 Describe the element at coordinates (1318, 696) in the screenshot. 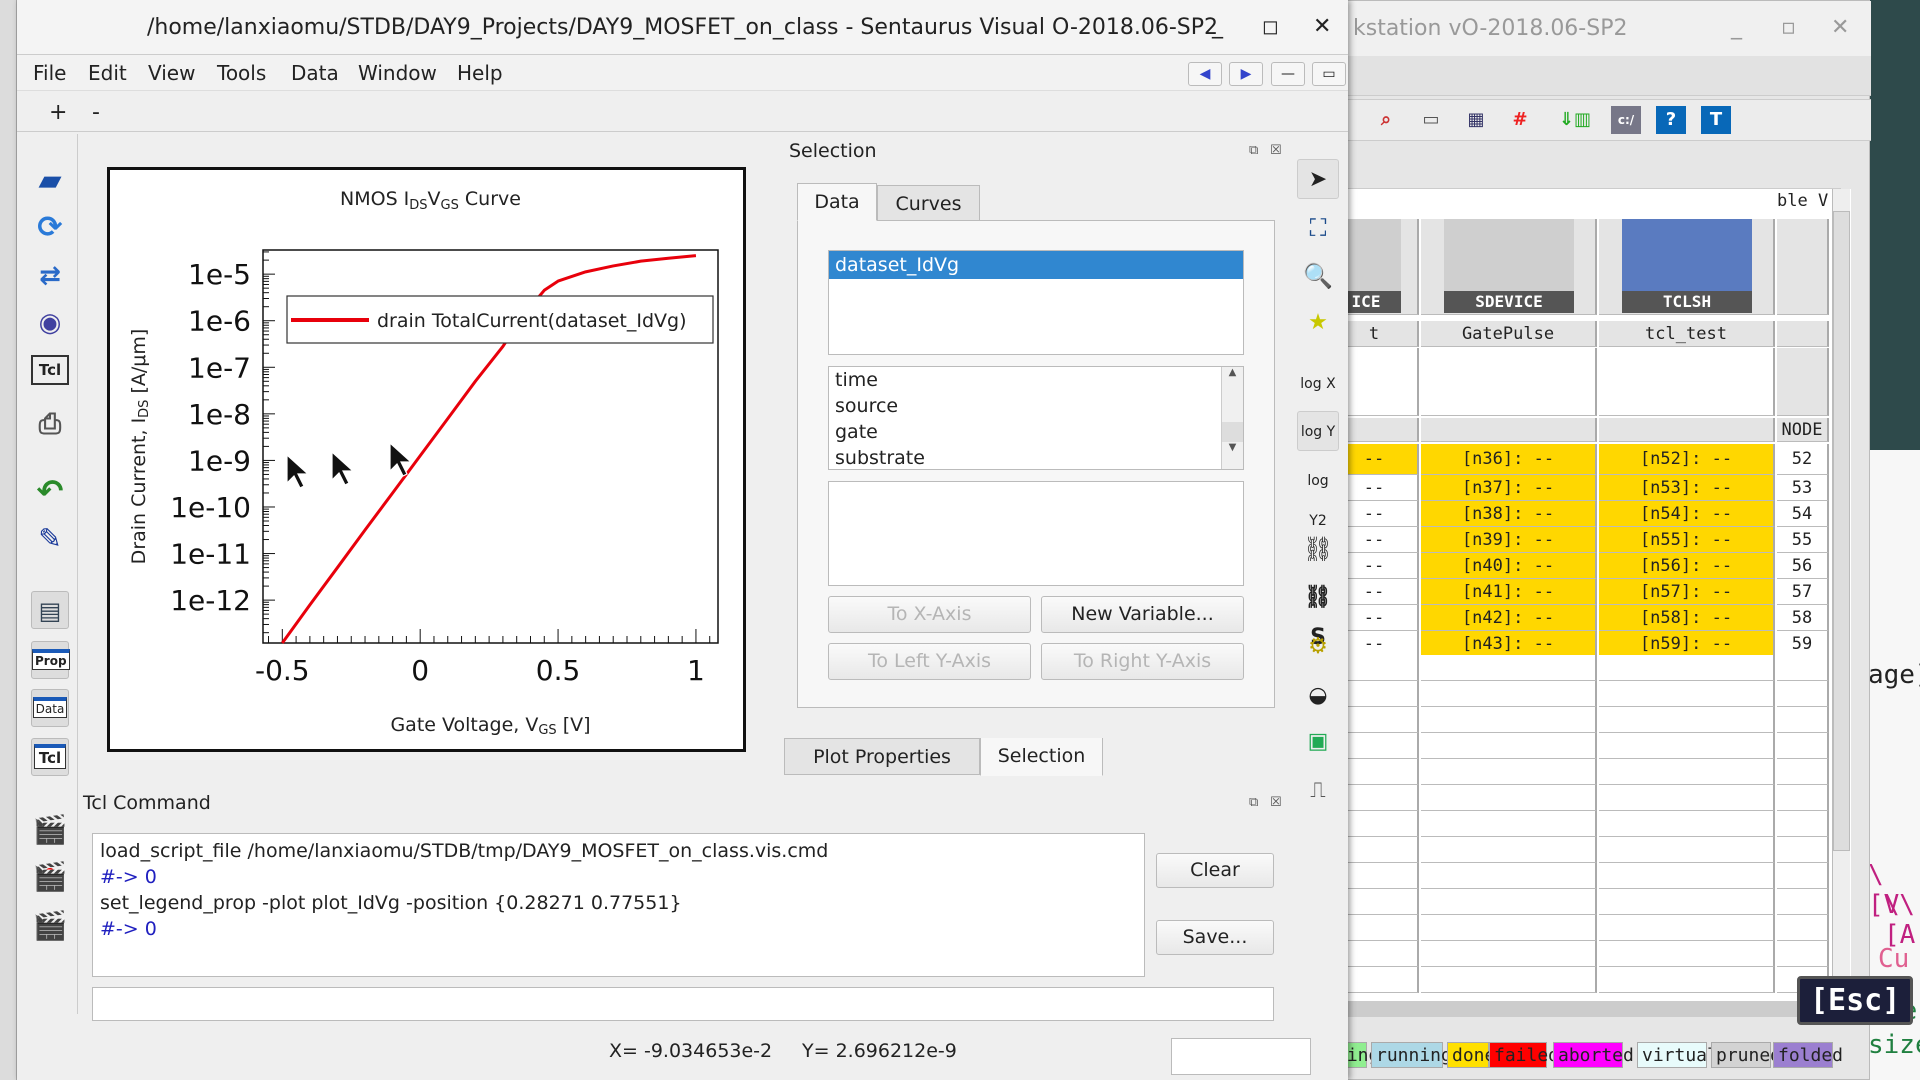

I see `gauge-icon: ◒` at that location.